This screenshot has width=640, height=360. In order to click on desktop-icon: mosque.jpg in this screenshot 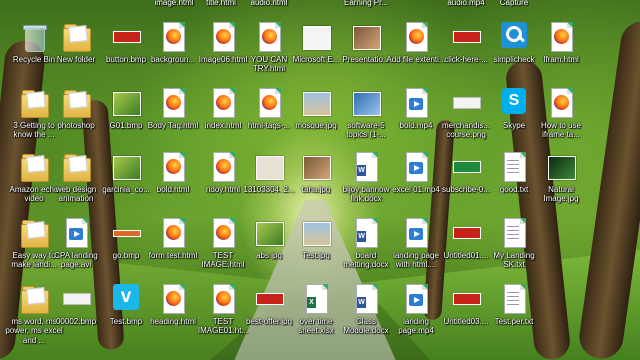, I will do `click(316, 122)`.